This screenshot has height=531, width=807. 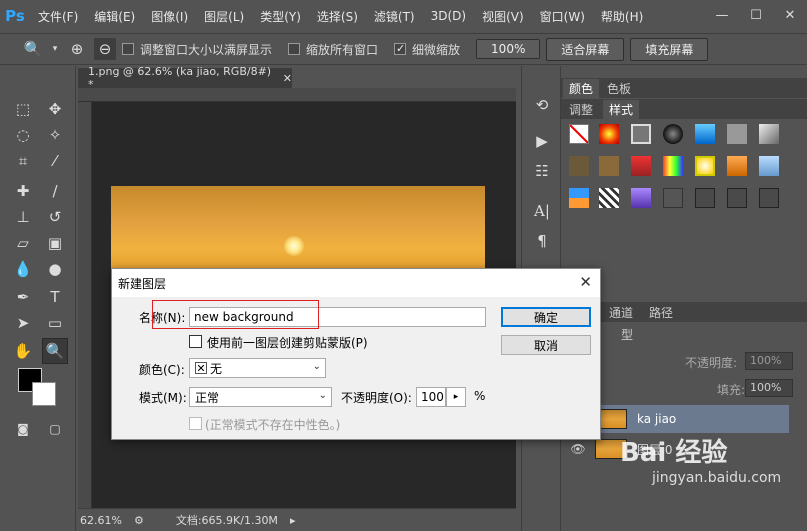 I want to click on tab-paths: 路径, so click(x=661, y=312).